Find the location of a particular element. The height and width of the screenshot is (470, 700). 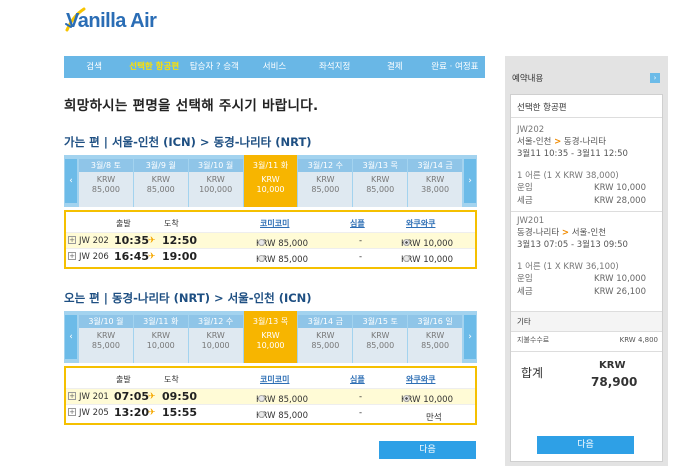

total-amount: 78,900 is located at coordinates (614, 382).